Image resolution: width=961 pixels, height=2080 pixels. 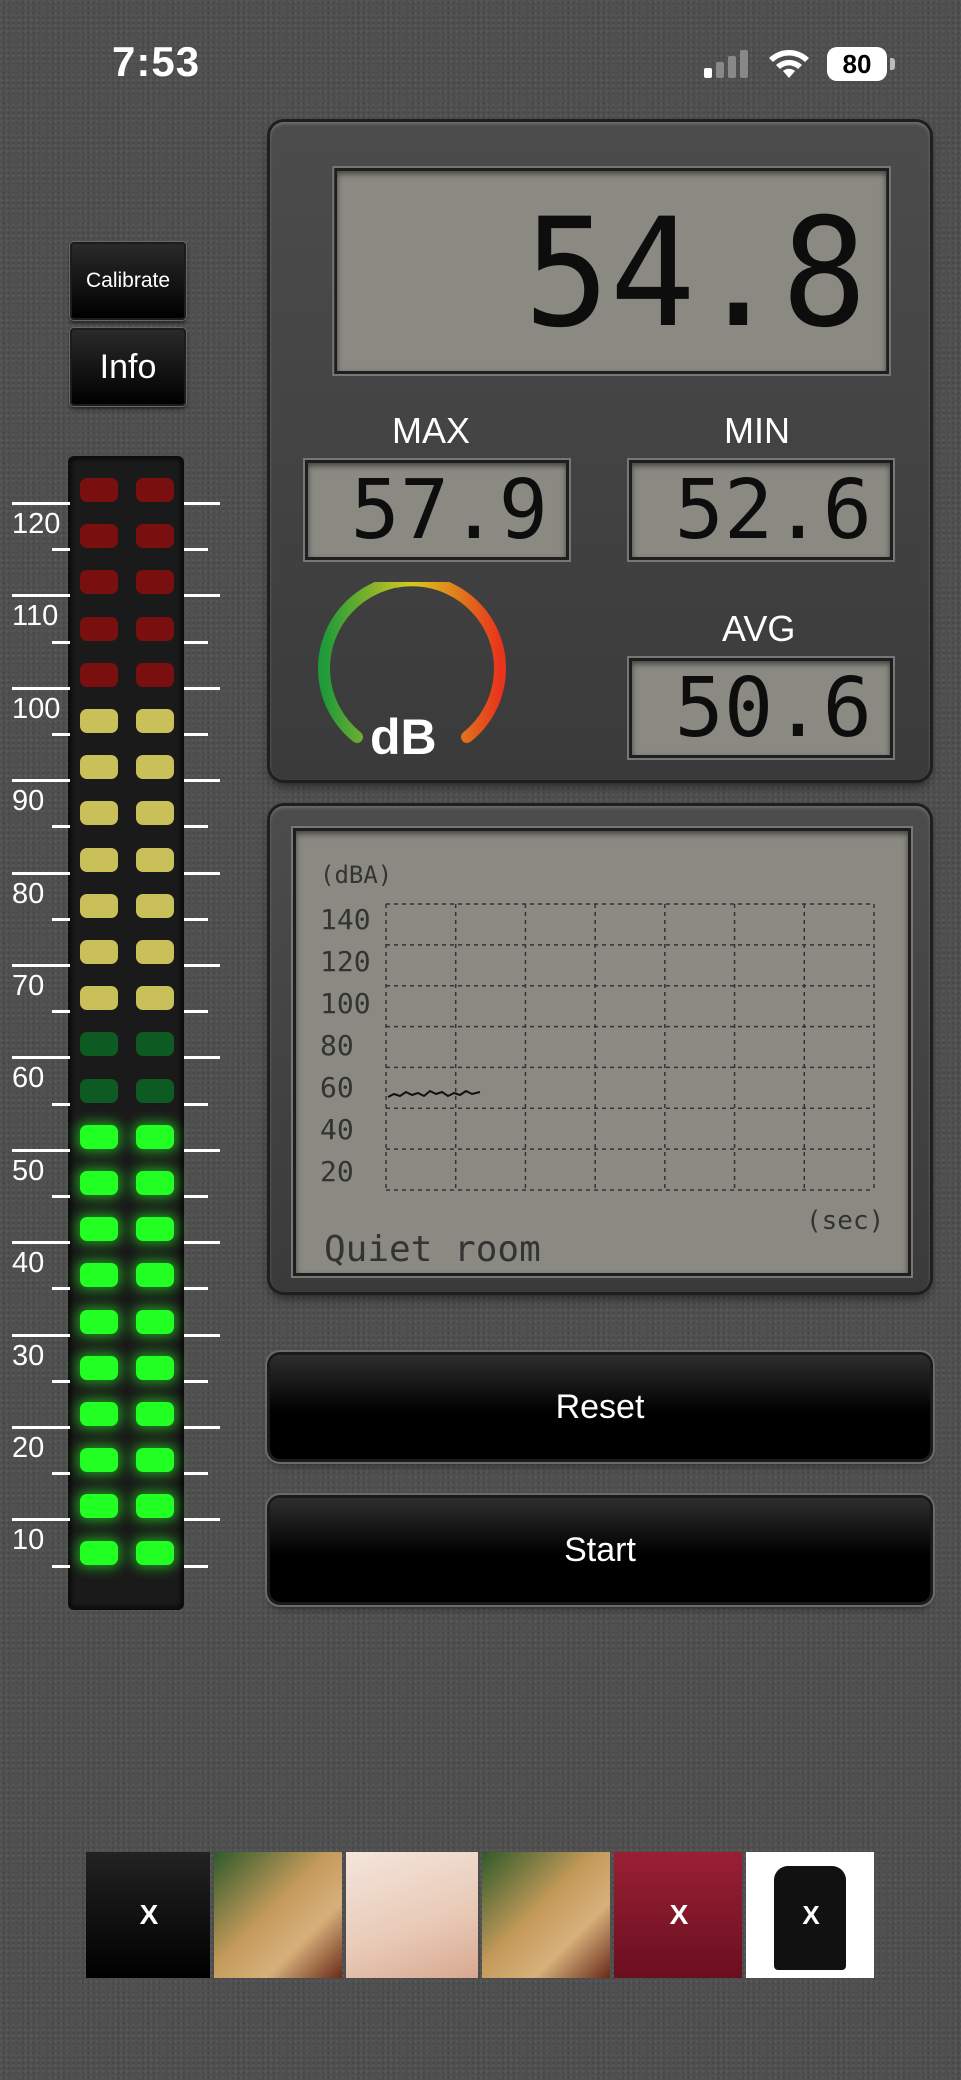 What do you see at coordinates (678, 1915) in the screenshot?
I see `ad-image-hoodie-red: X` at bounding box center [678, 1915].